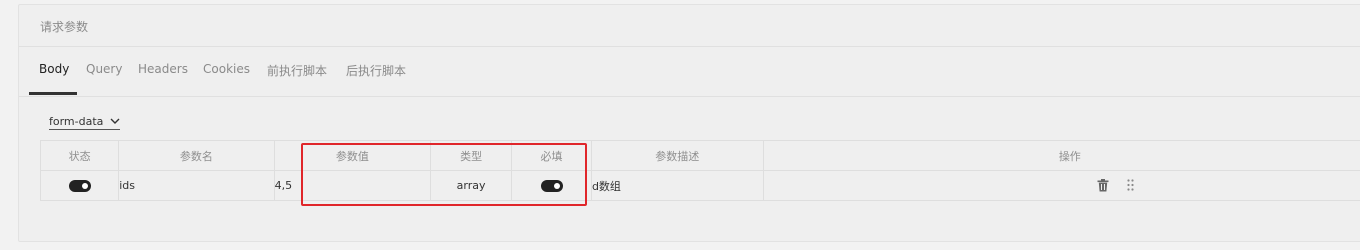 Image resolution: width=1360 pixels, height=250 pixels. What do you see at coordinates (163, 69) in the screenshot?
I see `tab-headers: Headers` at bounding box center [163, 69].